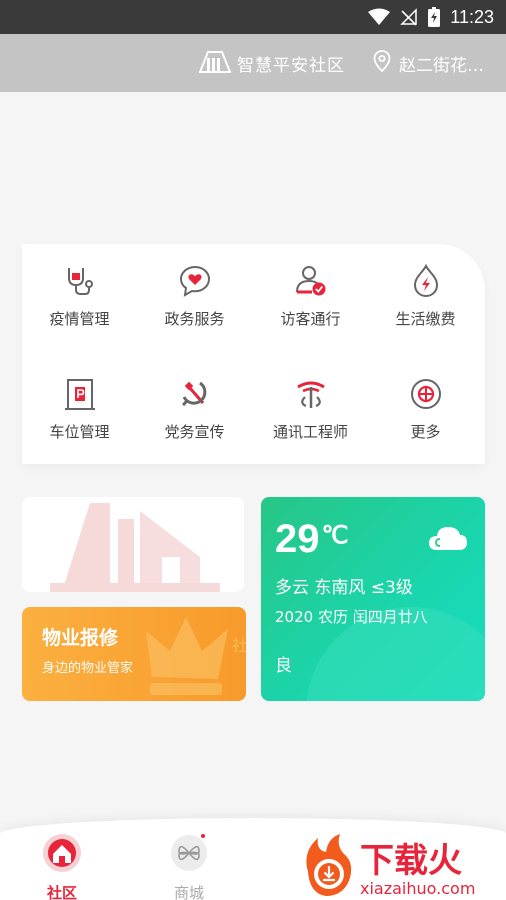 This screenshot has width=506, height=900. Describe the element at coordinates (196, 656) in the screenshot. I see `crown-decoration-icon: 社` at that location.